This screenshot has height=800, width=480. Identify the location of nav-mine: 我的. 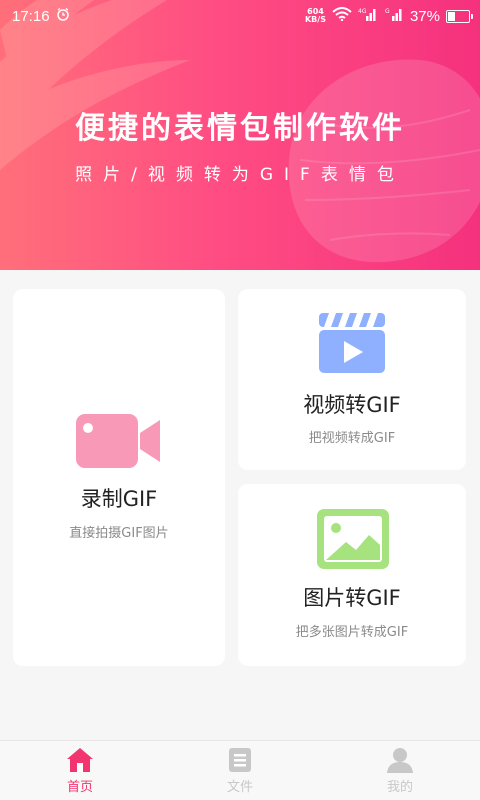
(400, 770).